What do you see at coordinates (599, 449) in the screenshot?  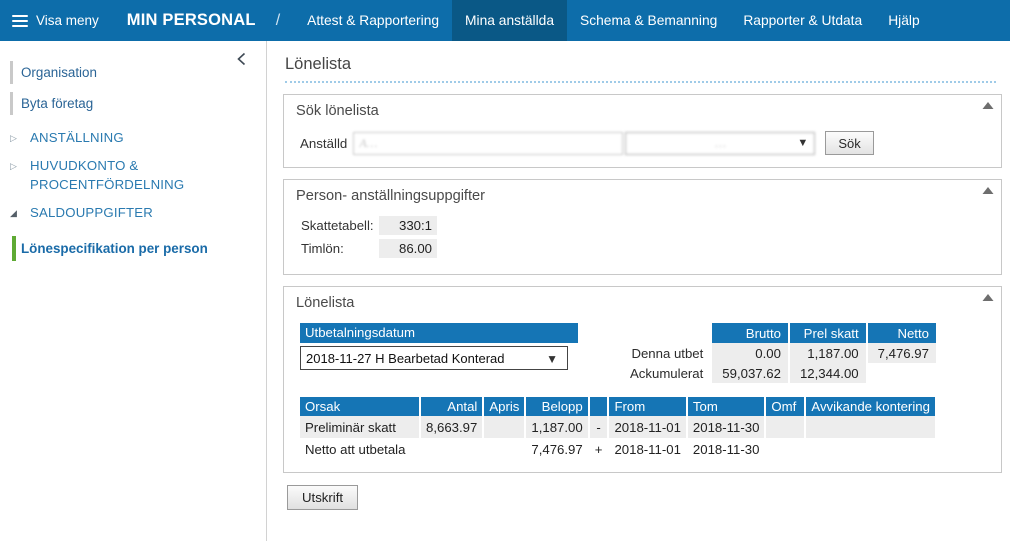 I see `cell-sign: +` at bounding box center [599, 449].